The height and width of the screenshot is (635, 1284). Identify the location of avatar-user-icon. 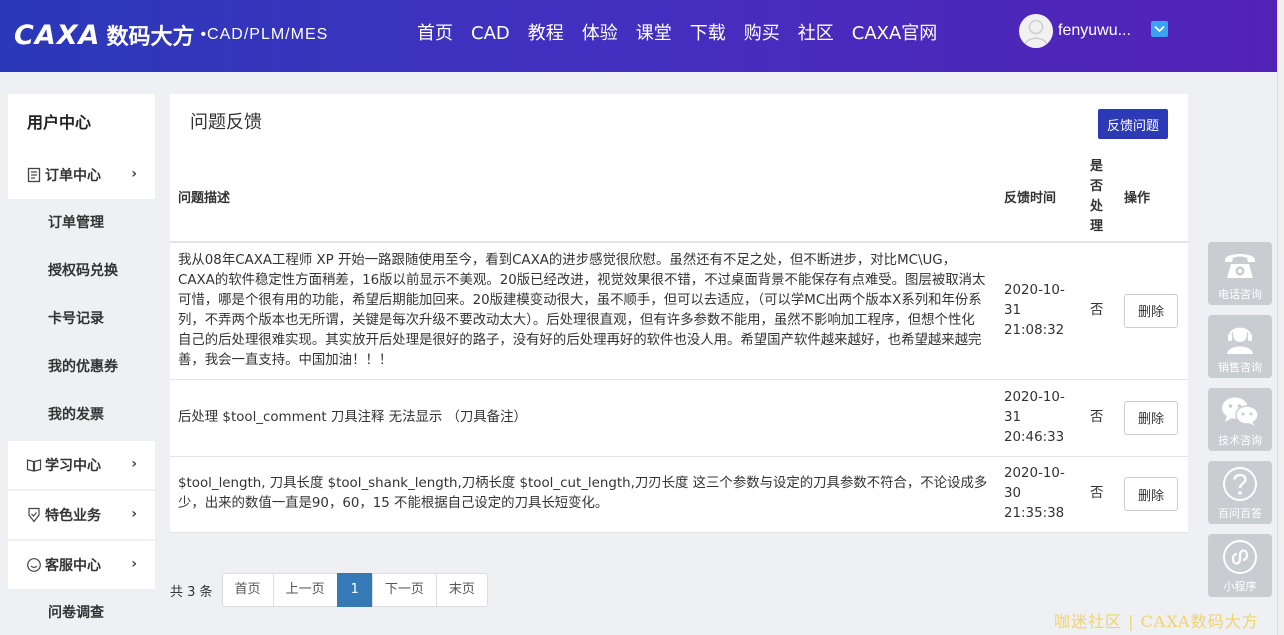
(1036, 31).